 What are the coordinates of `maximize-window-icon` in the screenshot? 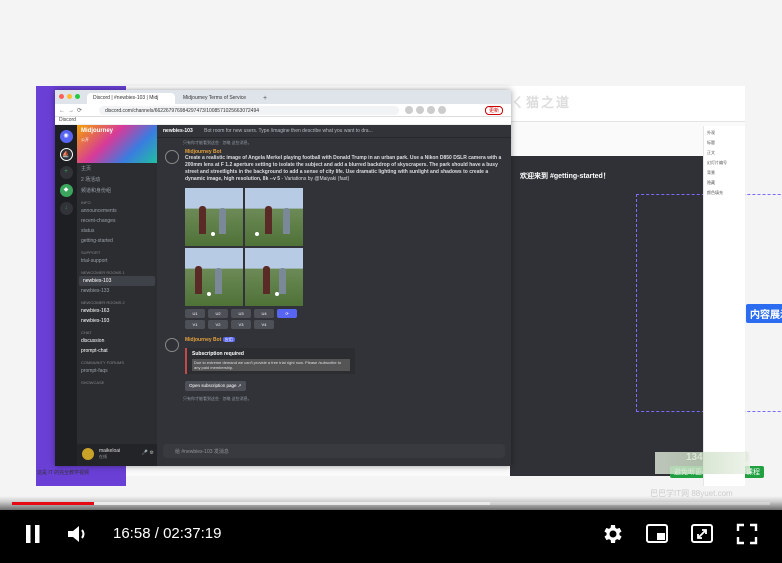 It's located at (77, 96).